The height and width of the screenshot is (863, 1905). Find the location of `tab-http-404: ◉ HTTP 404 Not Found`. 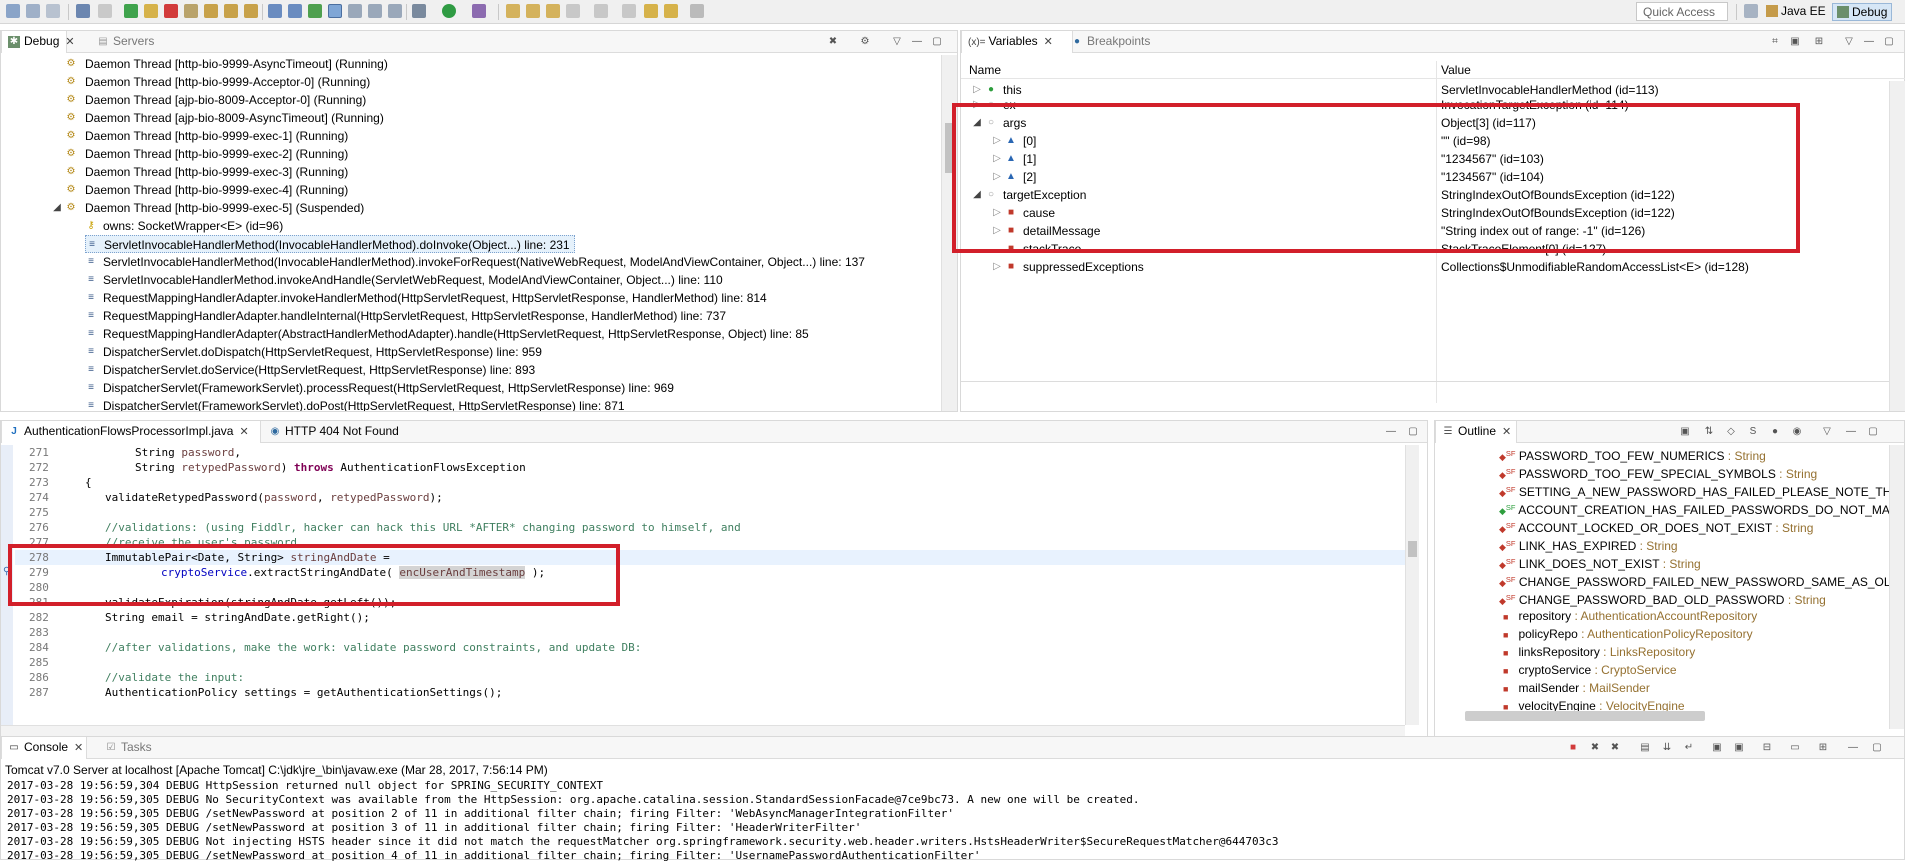

tab-http-404: ◉ HTTP 404 Not Found is located at coordinates (334, 432).